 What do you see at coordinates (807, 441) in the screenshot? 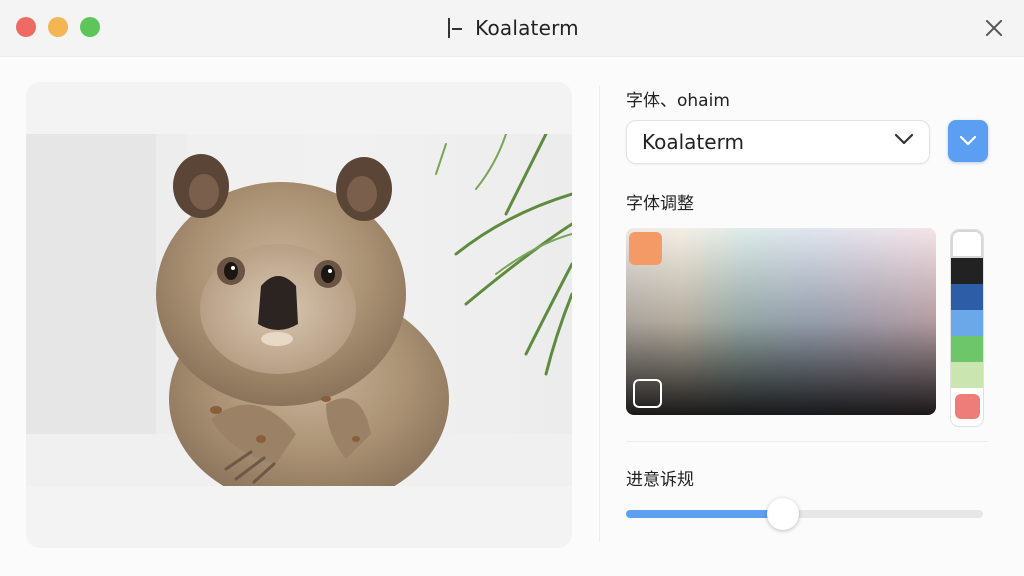
I see `section-divider` at bounding box center [807, 441].